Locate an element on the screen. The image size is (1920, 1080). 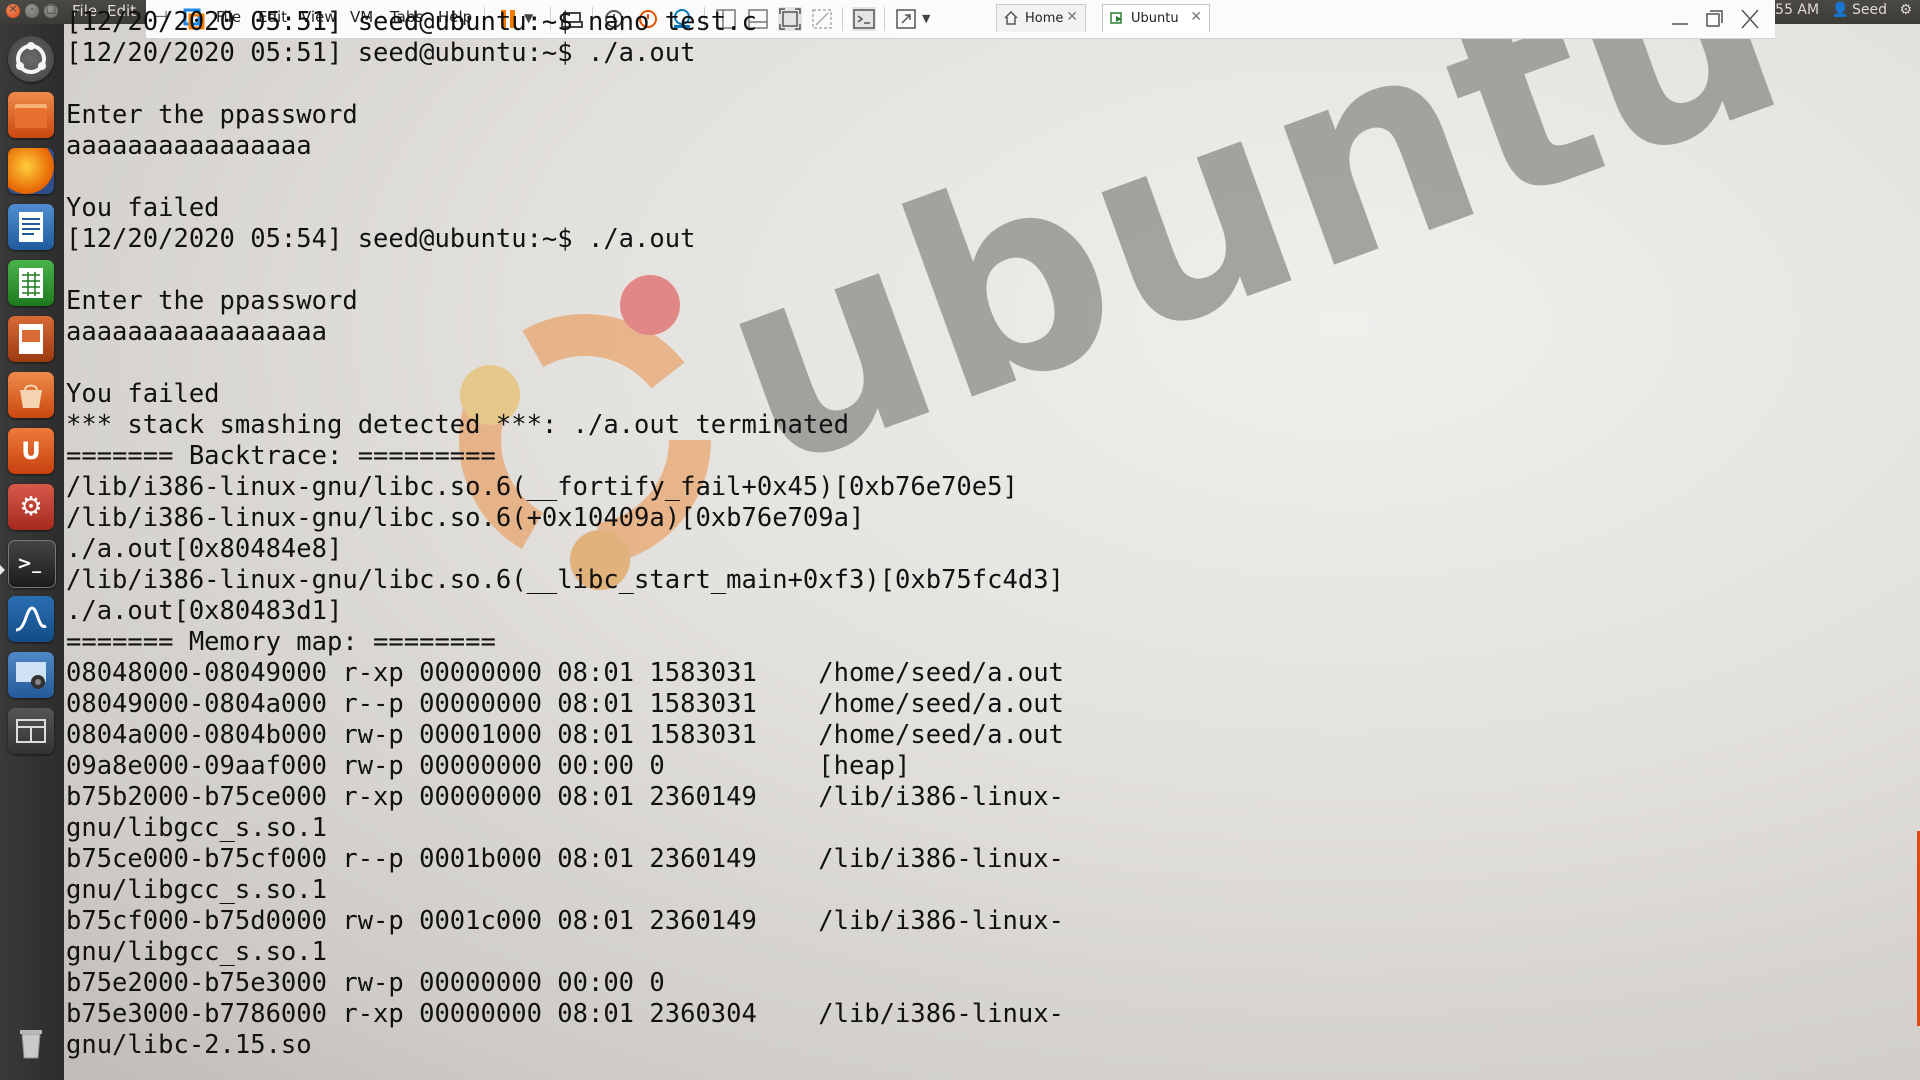
user-icon: 👤 is located at coordinates (1840, 10).